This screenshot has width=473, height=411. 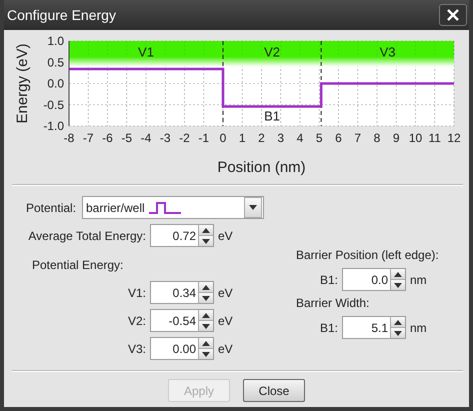 What do you see at coordinates (358, 138) in the screenshot?
I see `x-tick-label: 7` at bounding box center [358, 138].